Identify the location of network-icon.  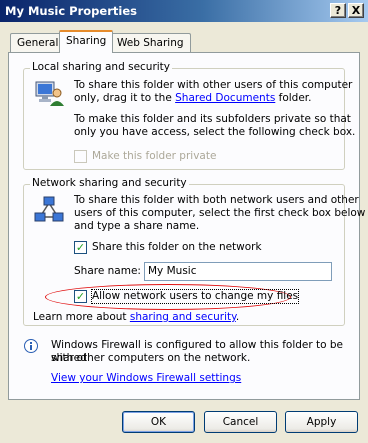
(49, 210).